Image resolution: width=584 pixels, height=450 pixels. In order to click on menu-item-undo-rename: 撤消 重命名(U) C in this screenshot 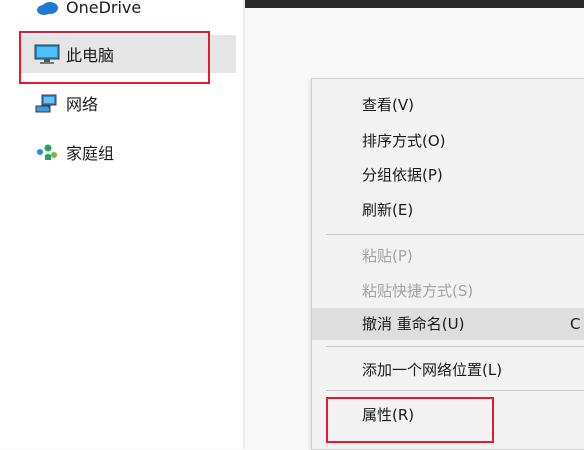, I will do `click(448, 324)`.